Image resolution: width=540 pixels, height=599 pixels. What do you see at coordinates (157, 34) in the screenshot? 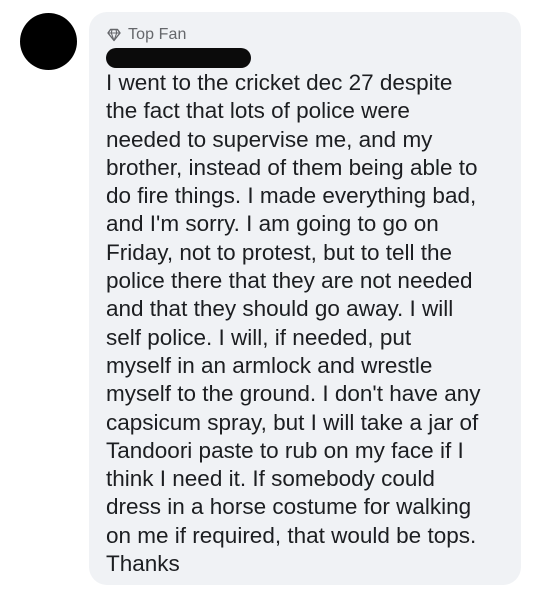
I see `badge-label: Top Fan` at bounding box center [157, 34].